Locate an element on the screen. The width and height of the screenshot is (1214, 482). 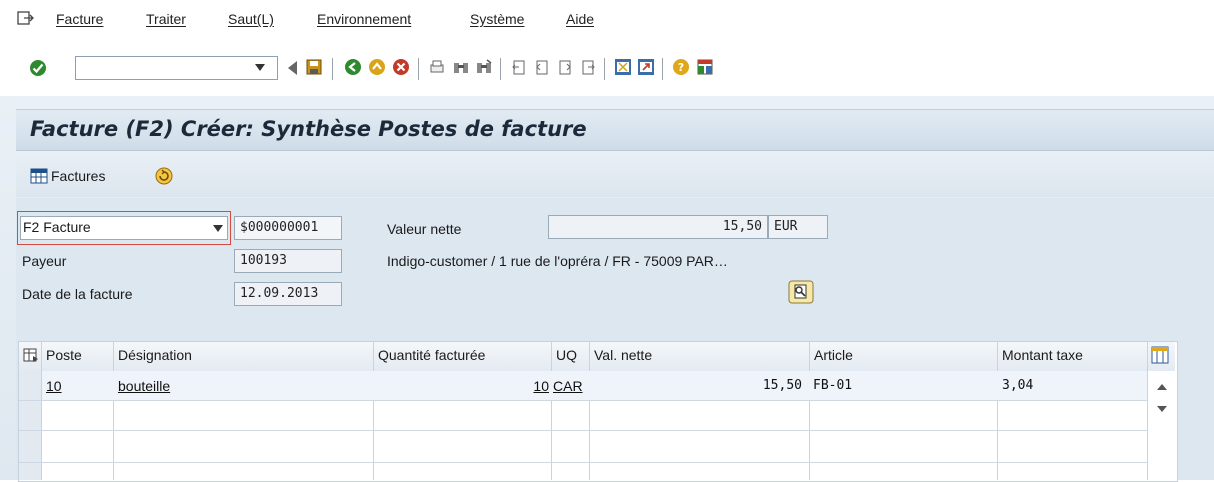
table-grid-icon is located at coordinates (39, 176).